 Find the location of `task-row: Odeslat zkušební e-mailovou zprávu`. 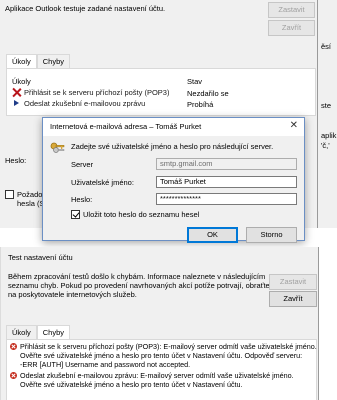

task-row: Odeslat zkušební e-mailovou zprávu is located at coordinates (78, 103).